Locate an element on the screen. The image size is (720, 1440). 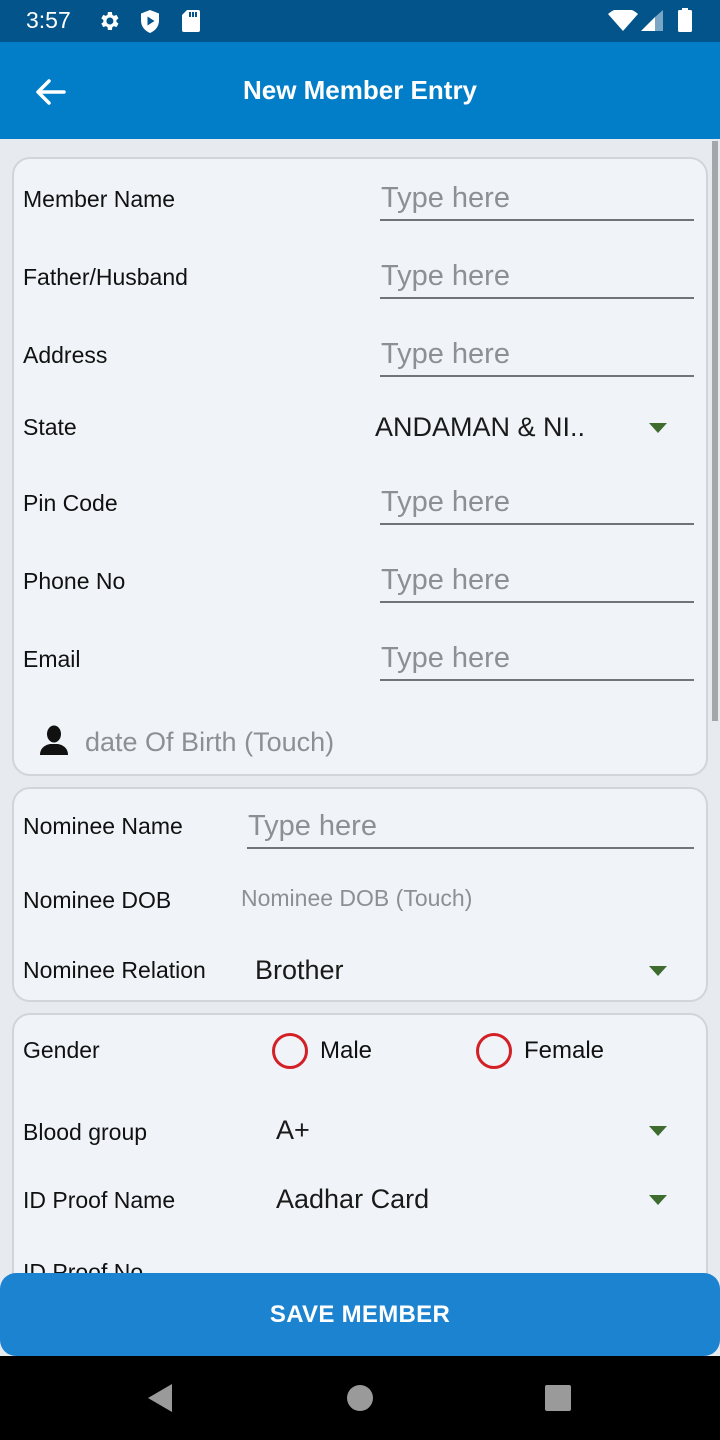
wifi-icon is located at coordinates (623, 20).